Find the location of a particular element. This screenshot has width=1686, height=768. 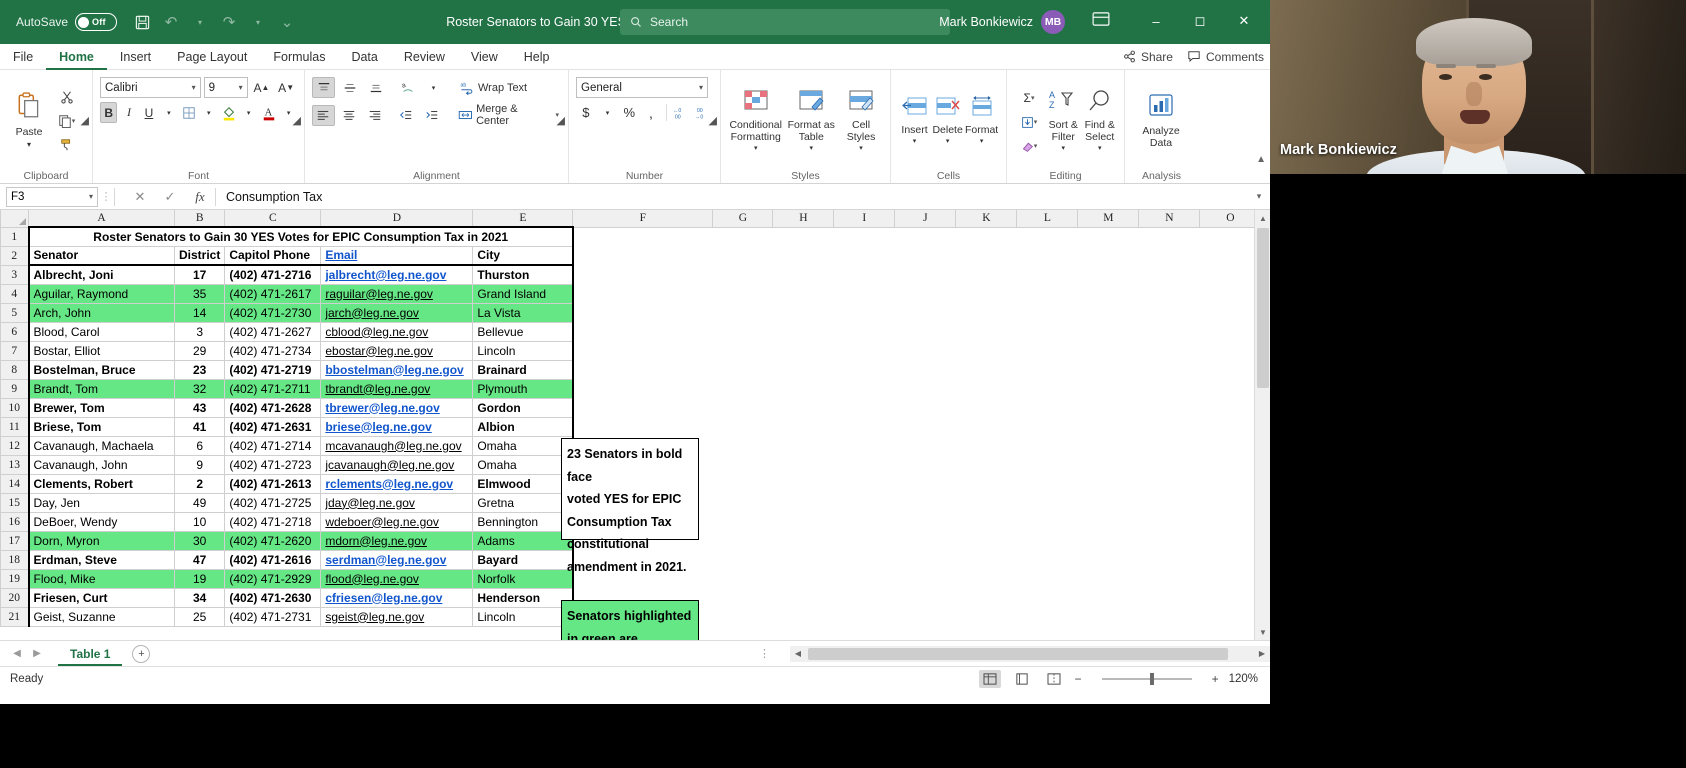

increase-font-size-icon: A ▲ is located at coordinates (262, 87).